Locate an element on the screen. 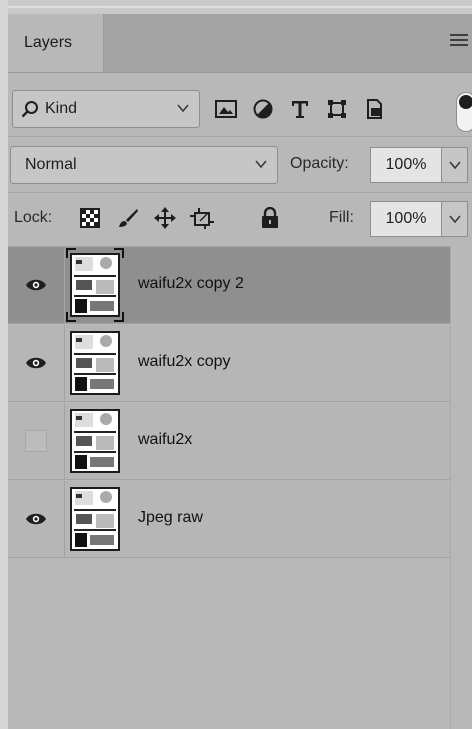 Image resolution: width=472 pixels, height=729 pixels. lock-image-pixels-icon is located at coordinates (128, 218).